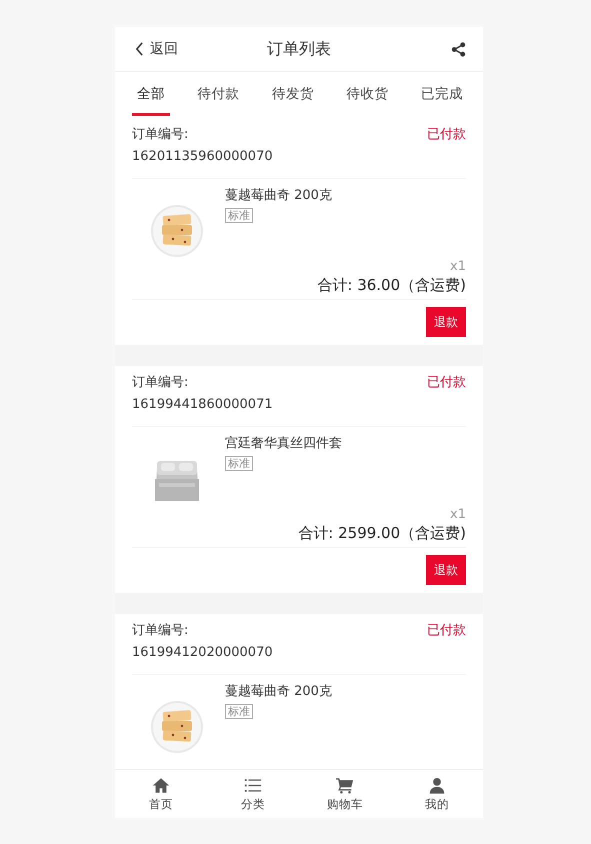  Describe the element at coordinates (442, 94) in the screenshot. I see `tab: 已完成` at that location.